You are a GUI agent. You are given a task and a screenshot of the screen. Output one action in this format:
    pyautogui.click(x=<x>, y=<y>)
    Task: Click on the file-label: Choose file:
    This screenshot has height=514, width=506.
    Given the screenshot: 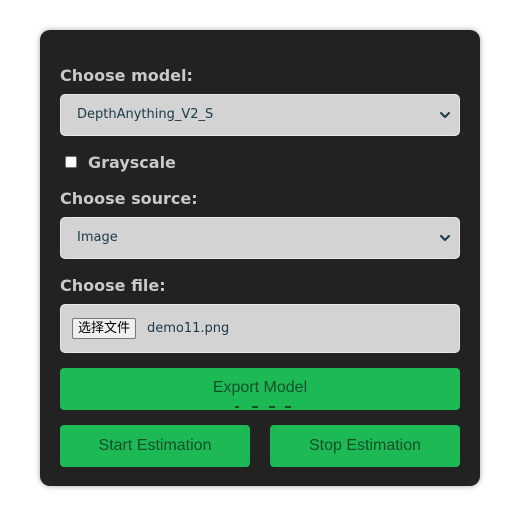 What is the action you would take?
    pyautogui.click(x=113, y=285)
    